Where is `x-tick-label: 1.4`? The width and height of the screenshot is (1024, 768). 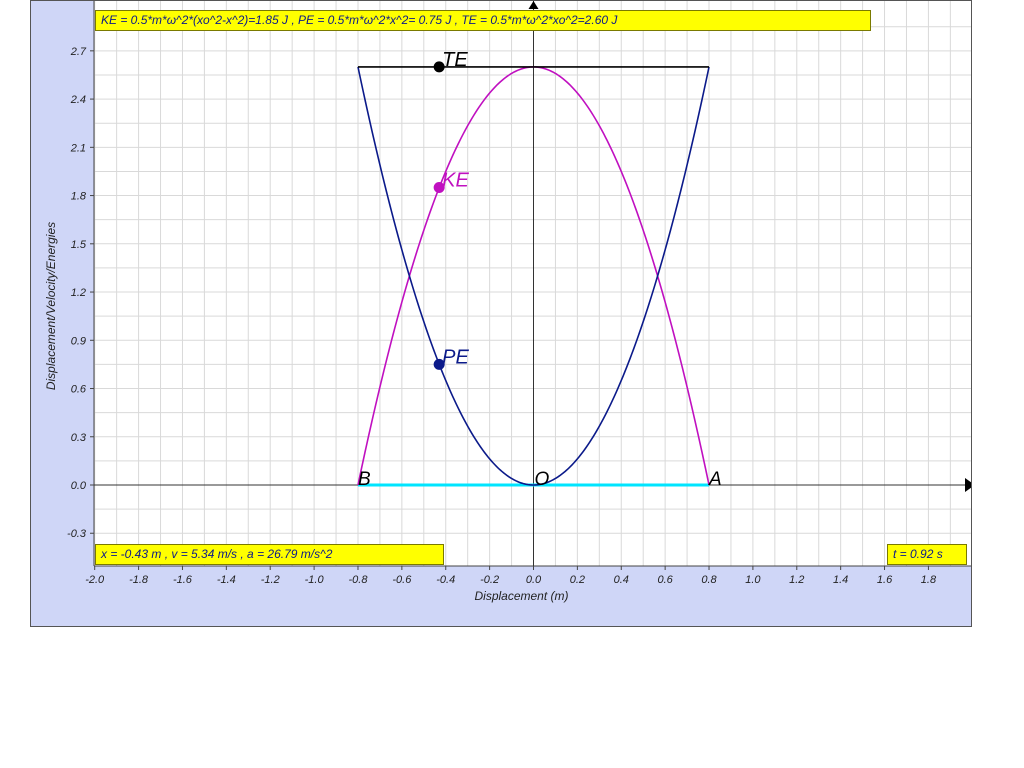
x-tick-label: 1.4 is located at coordinates (840, 580).